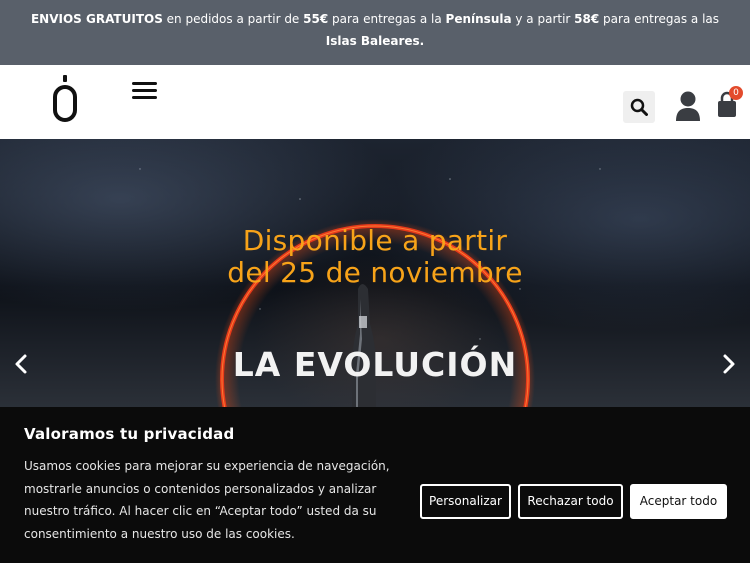 Image resolution: width=750 pixels, height=563 pixels. Describe the element at coordinates (478, 19) in the screenshot. I see `announcement-segment: Península` at that location.